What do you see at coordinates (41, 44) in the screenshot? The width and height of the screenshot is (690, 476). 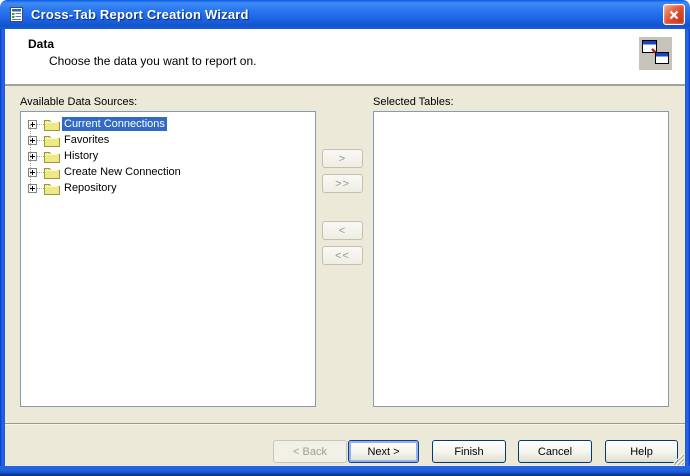 I see `step-title: Data` at bounding box center [41, 44].